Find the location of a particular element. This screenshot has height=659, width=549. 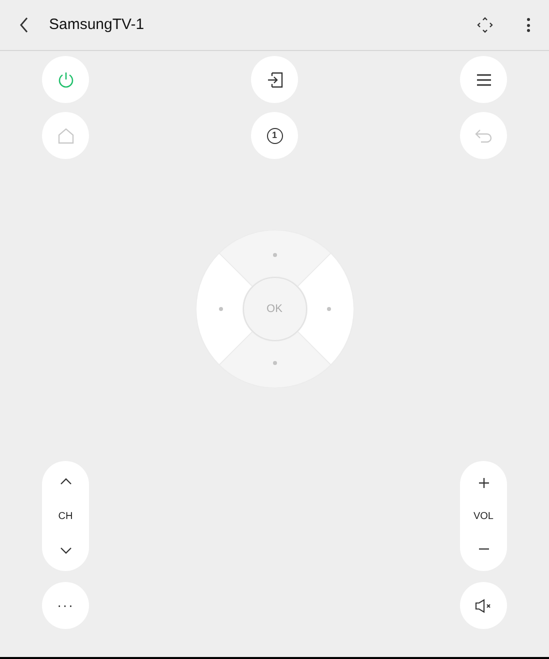

volume-label: VOL is located at coordinates (483, 517).